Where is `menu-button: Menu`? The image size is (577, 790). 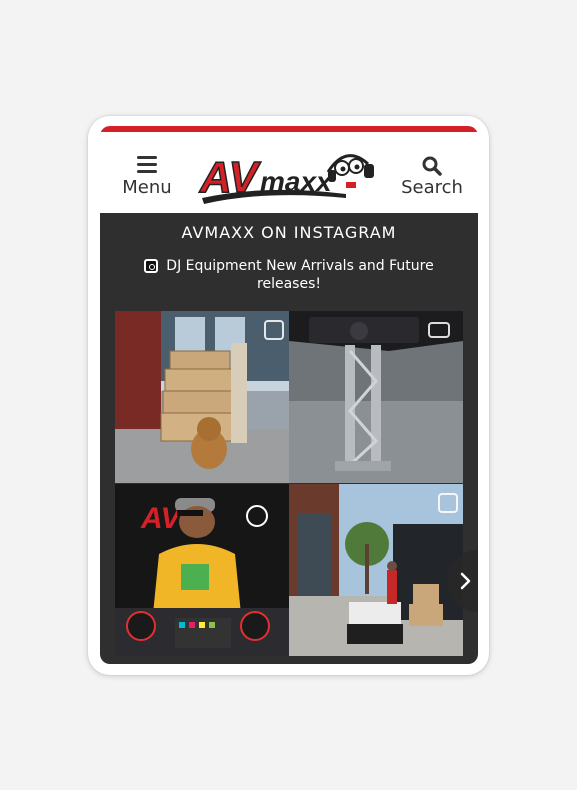 menu-button: Menu is located at coordinates (147, 178).